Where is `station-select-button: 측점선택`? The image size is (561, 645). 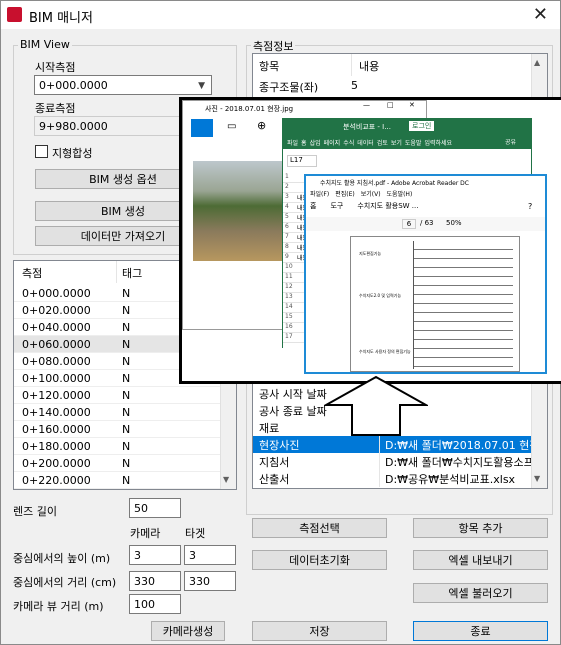
station-select-button: 측점선택 is located at coordinates (319, 528).